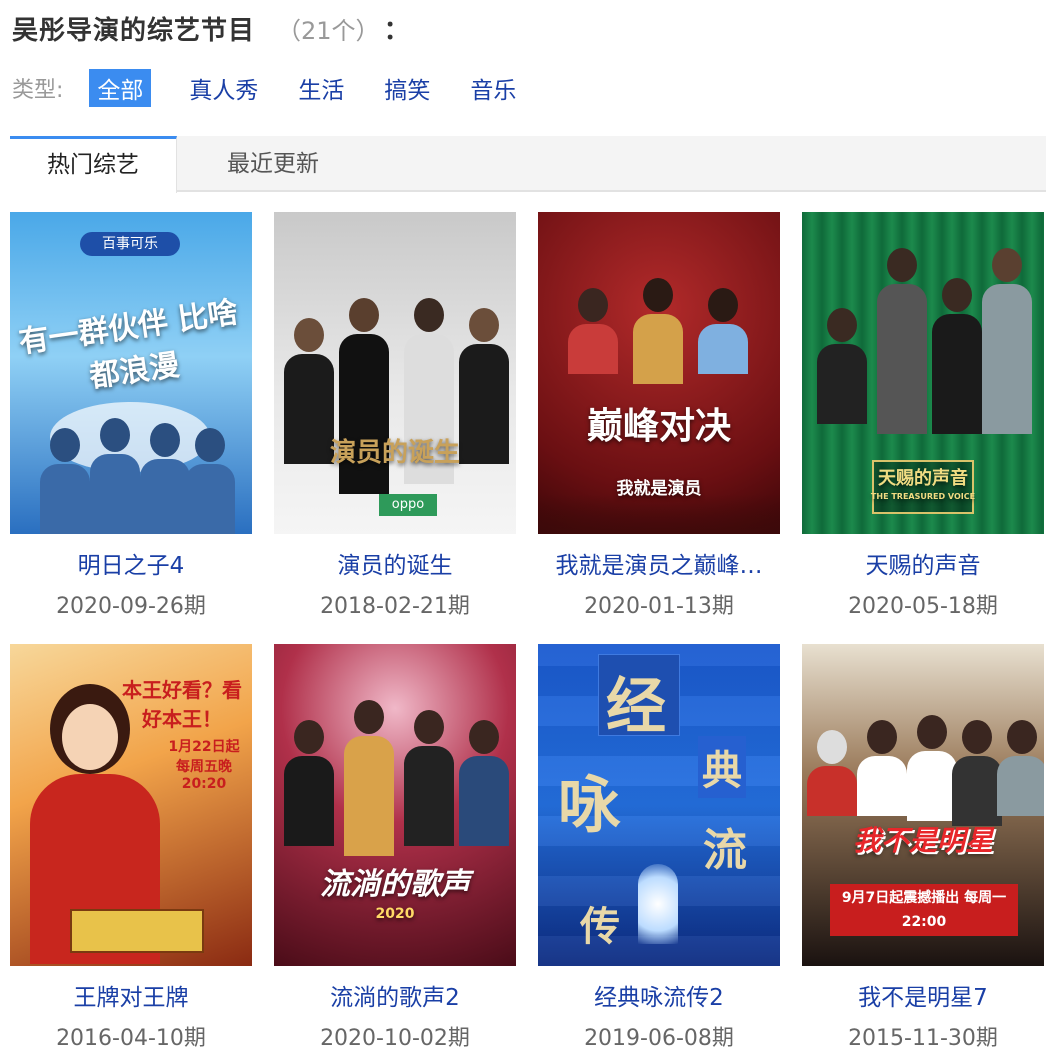 This screenshot has width=1056, height=1064. What do you see at coordinates (395, 563) in the screenshot?
I see `show-title-link: 演员的诞生` at bounding box center [395, 563].